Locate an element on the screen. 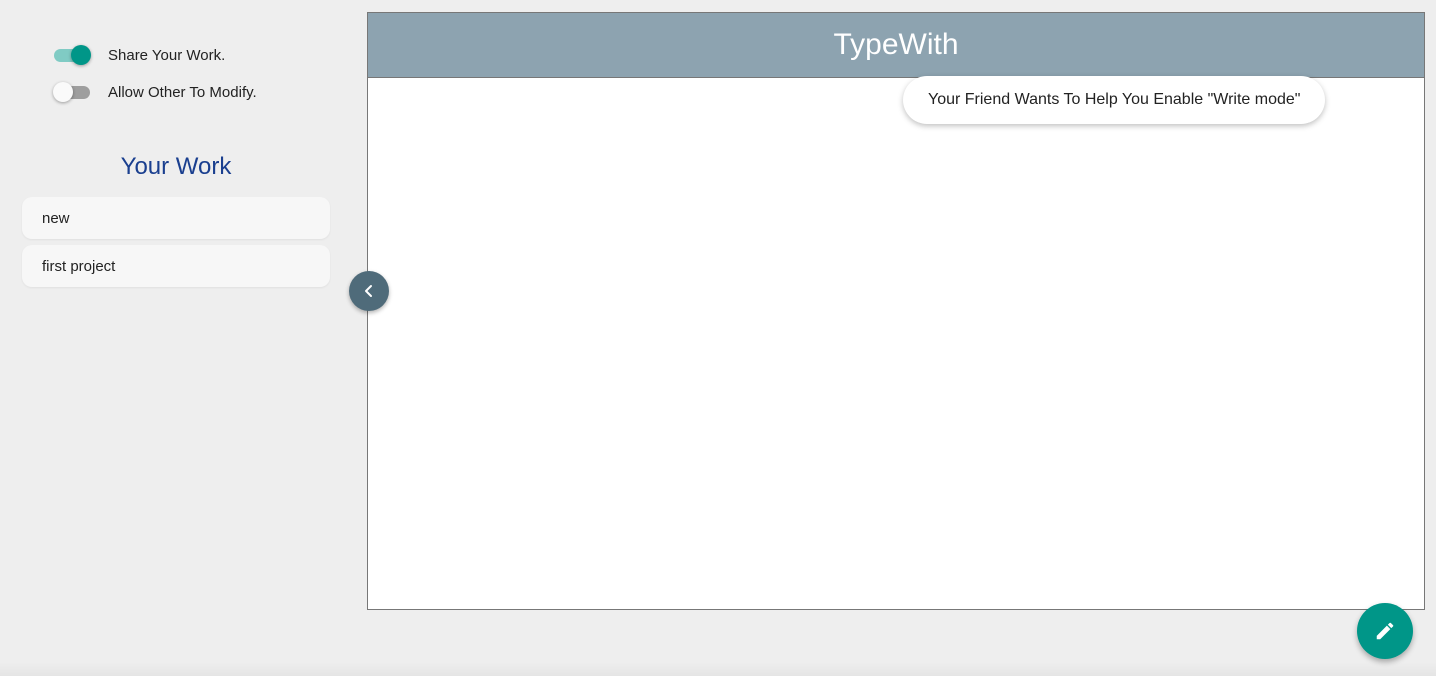 The height and width of the screenshot is (676, 1436). work-list: new first project is located at coordinates (176, 245).